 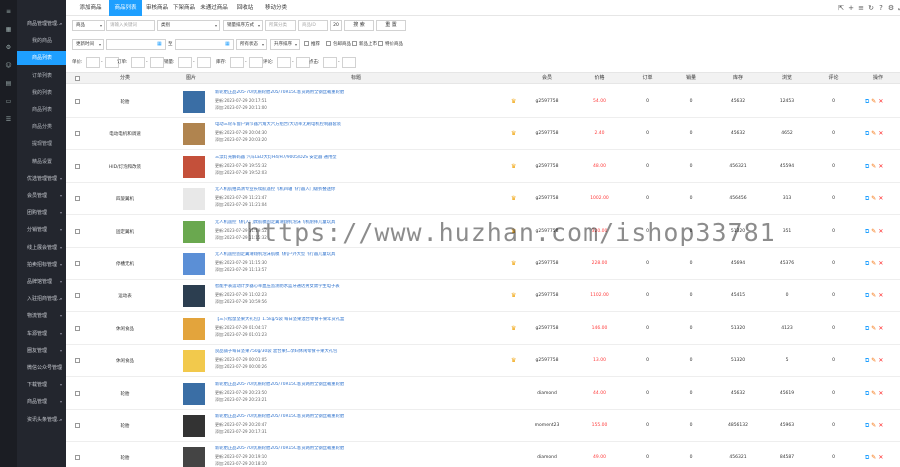 What do you see at coordinates (390, 44) in the screenshot?
I see `checkbox-special: 特价商品` at bounding box center [390, 44].